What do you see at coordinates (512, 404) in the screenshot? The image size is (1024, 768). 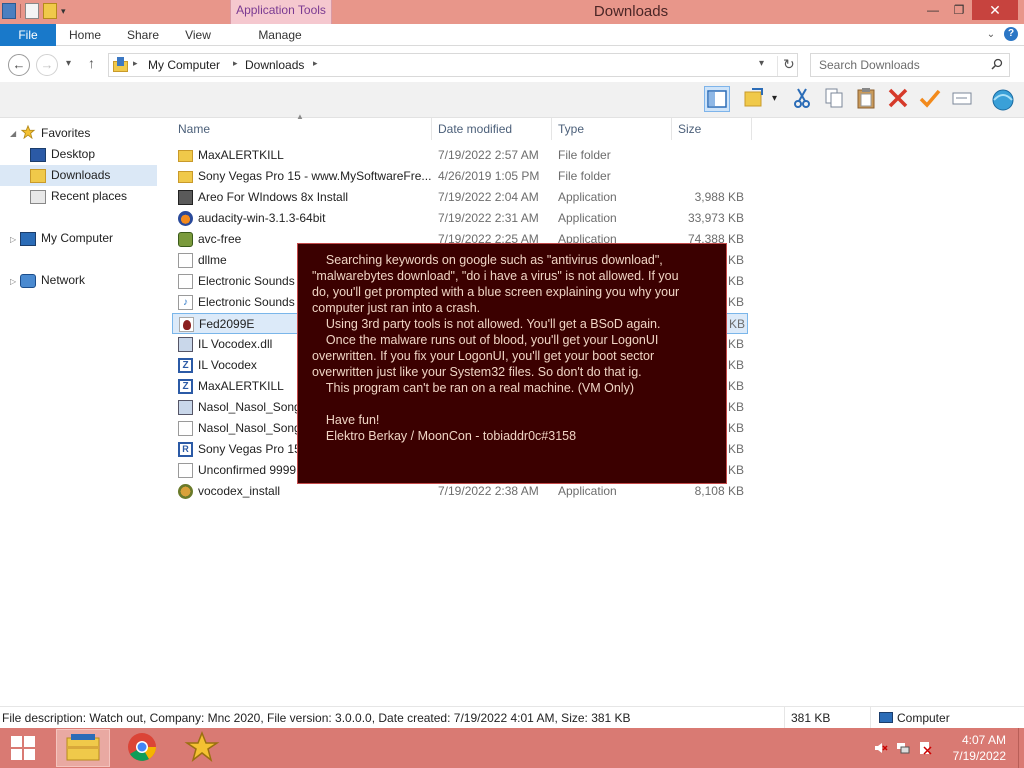 I see `message-paragraph` at bounding box center [512, 404].